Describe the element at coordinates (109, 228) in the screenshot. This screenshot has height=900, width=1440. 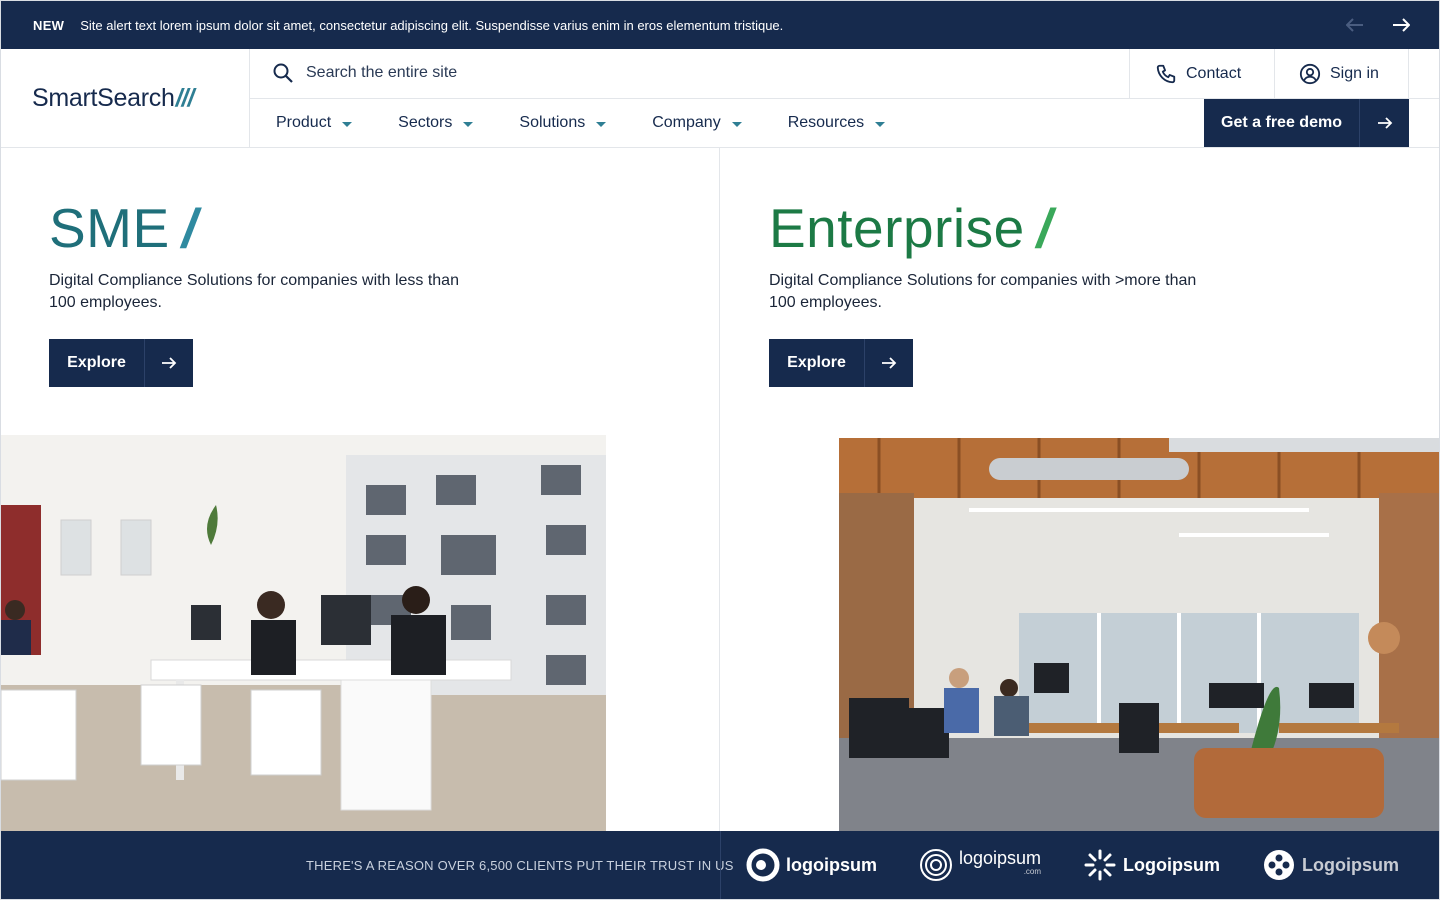
I see `sme-title: SME` at that location.